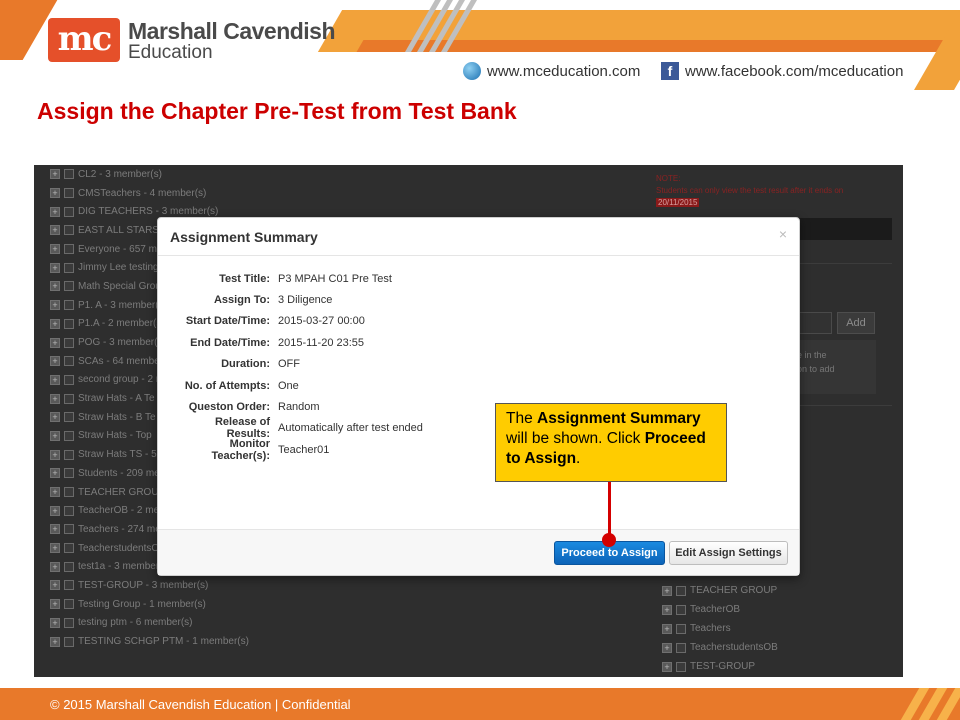 This screenshot has width=960, height=720. Describe the element at coordinates (230, 342) in the screenshot. I see `summary-label: End Date/Time:` at that location.